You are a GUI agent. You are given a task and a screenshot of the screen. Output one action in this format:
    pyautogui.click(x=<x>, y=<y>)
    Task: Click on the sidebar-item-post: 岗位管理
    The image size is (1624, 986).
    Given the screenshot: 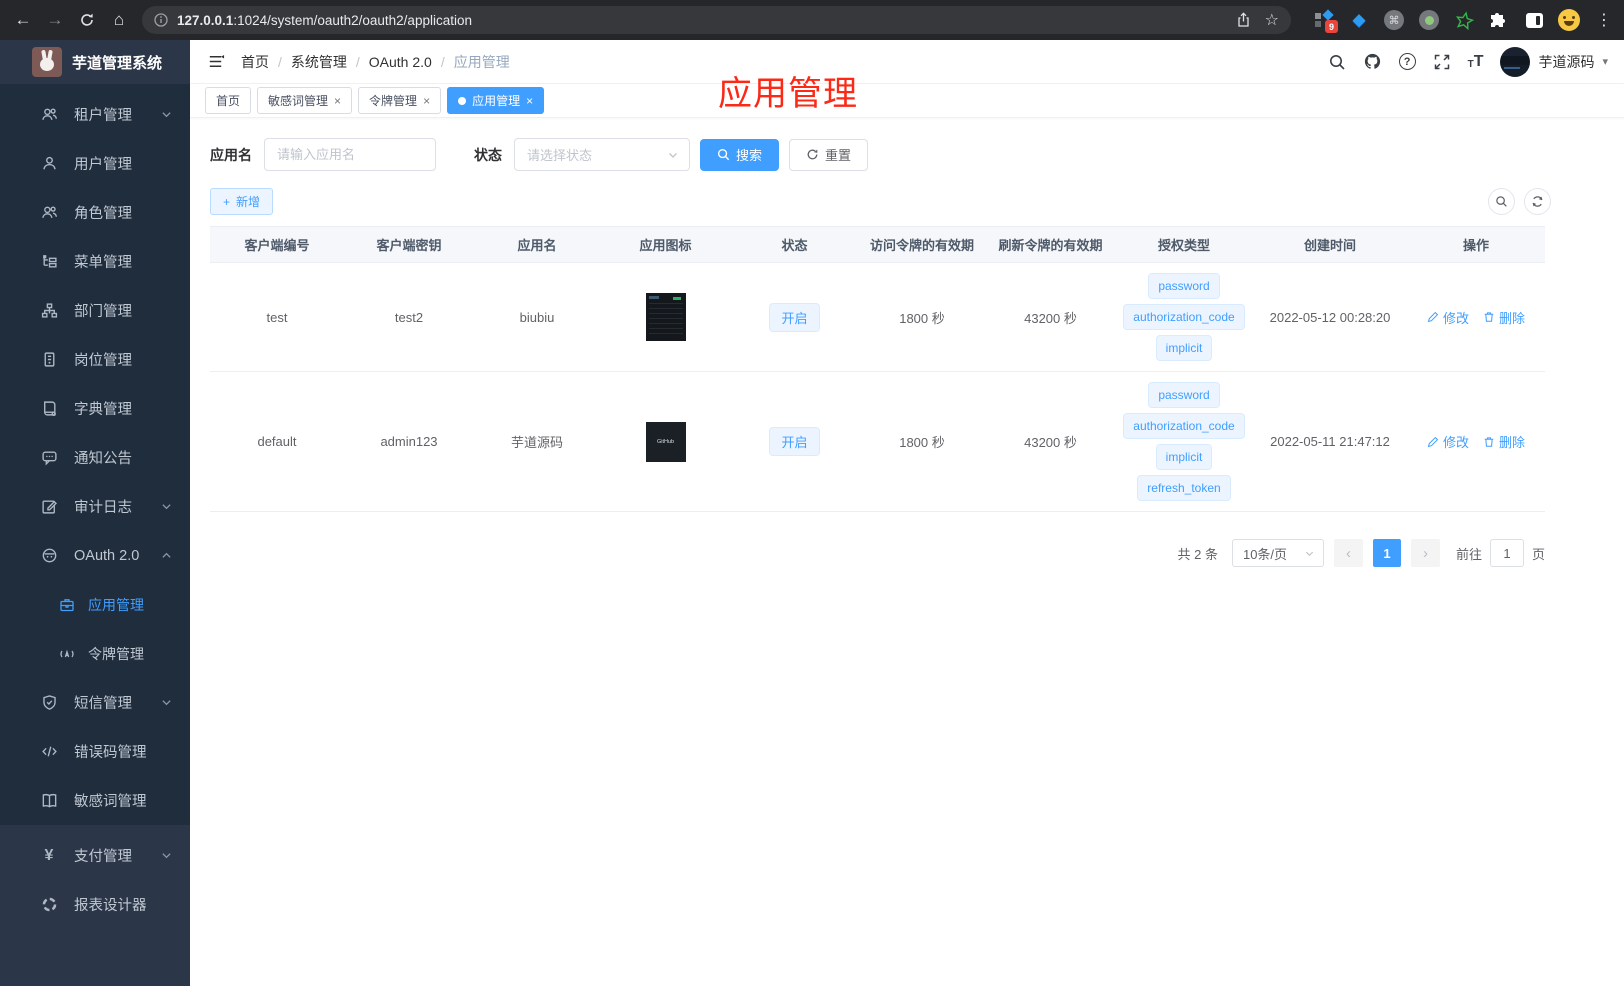 What is the action you would take?
    pyautogui.click(x=95, y=359)
    